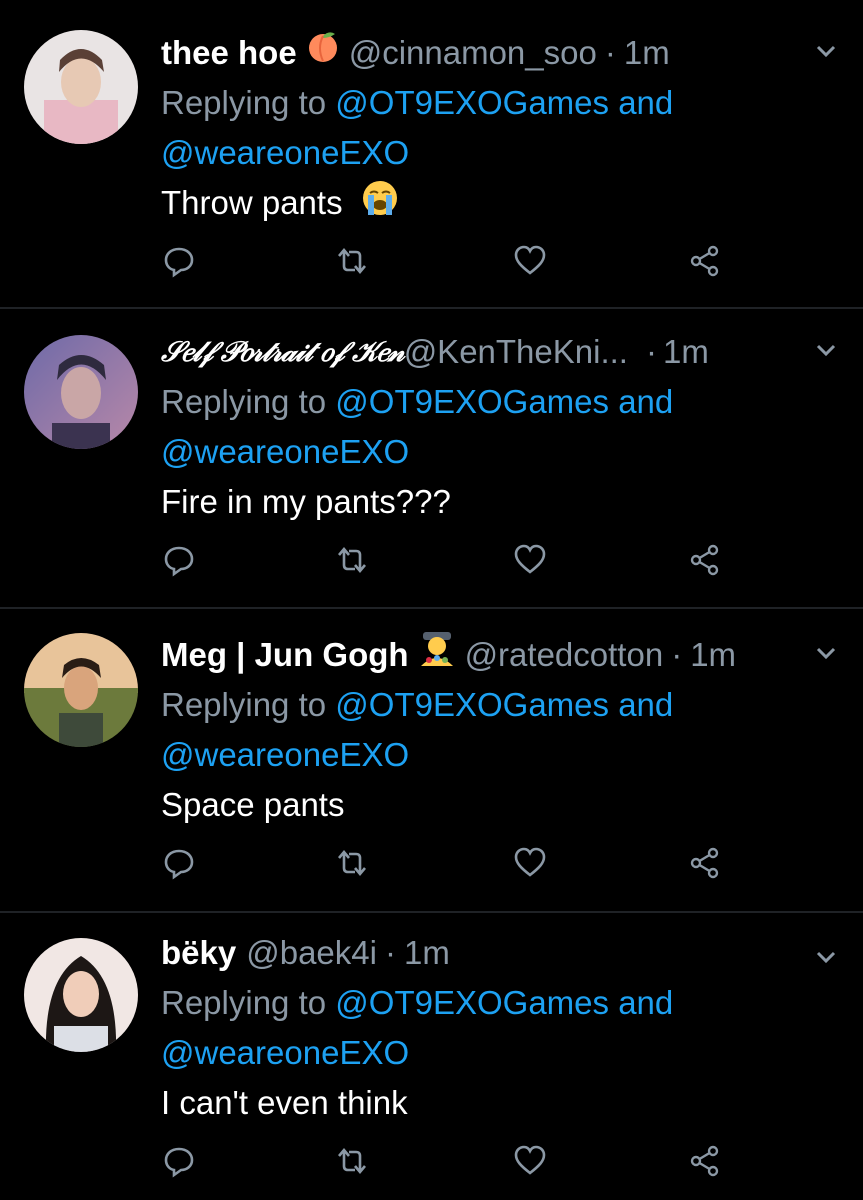 The image size is (863, 1200). What do you see at coordinates (323, 53) in the screenshot?
I see `peach-emoji` at bounding box center [323, 53].